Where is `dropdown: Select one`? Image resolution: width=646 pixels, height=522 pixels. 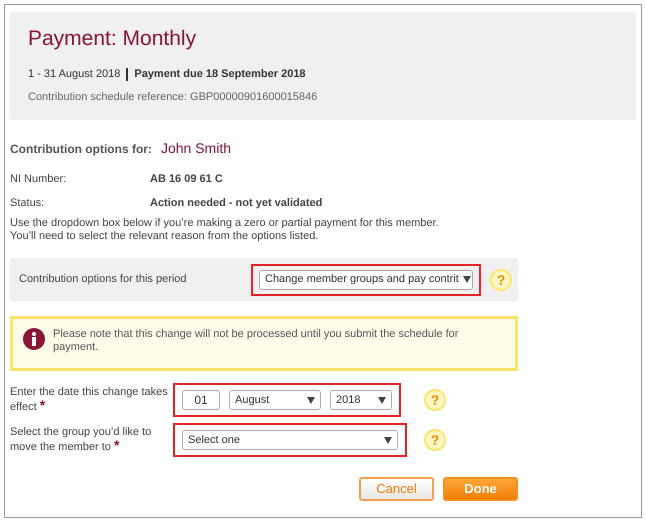 dropdown: Select one is located at coordinates (290, 440).